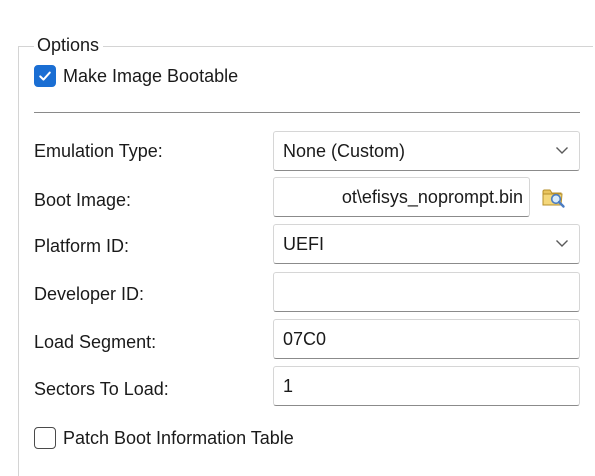 This screenshot has height=476, width=595. I want to click on boot-image-label: Boot Image:, so click(83, 200).